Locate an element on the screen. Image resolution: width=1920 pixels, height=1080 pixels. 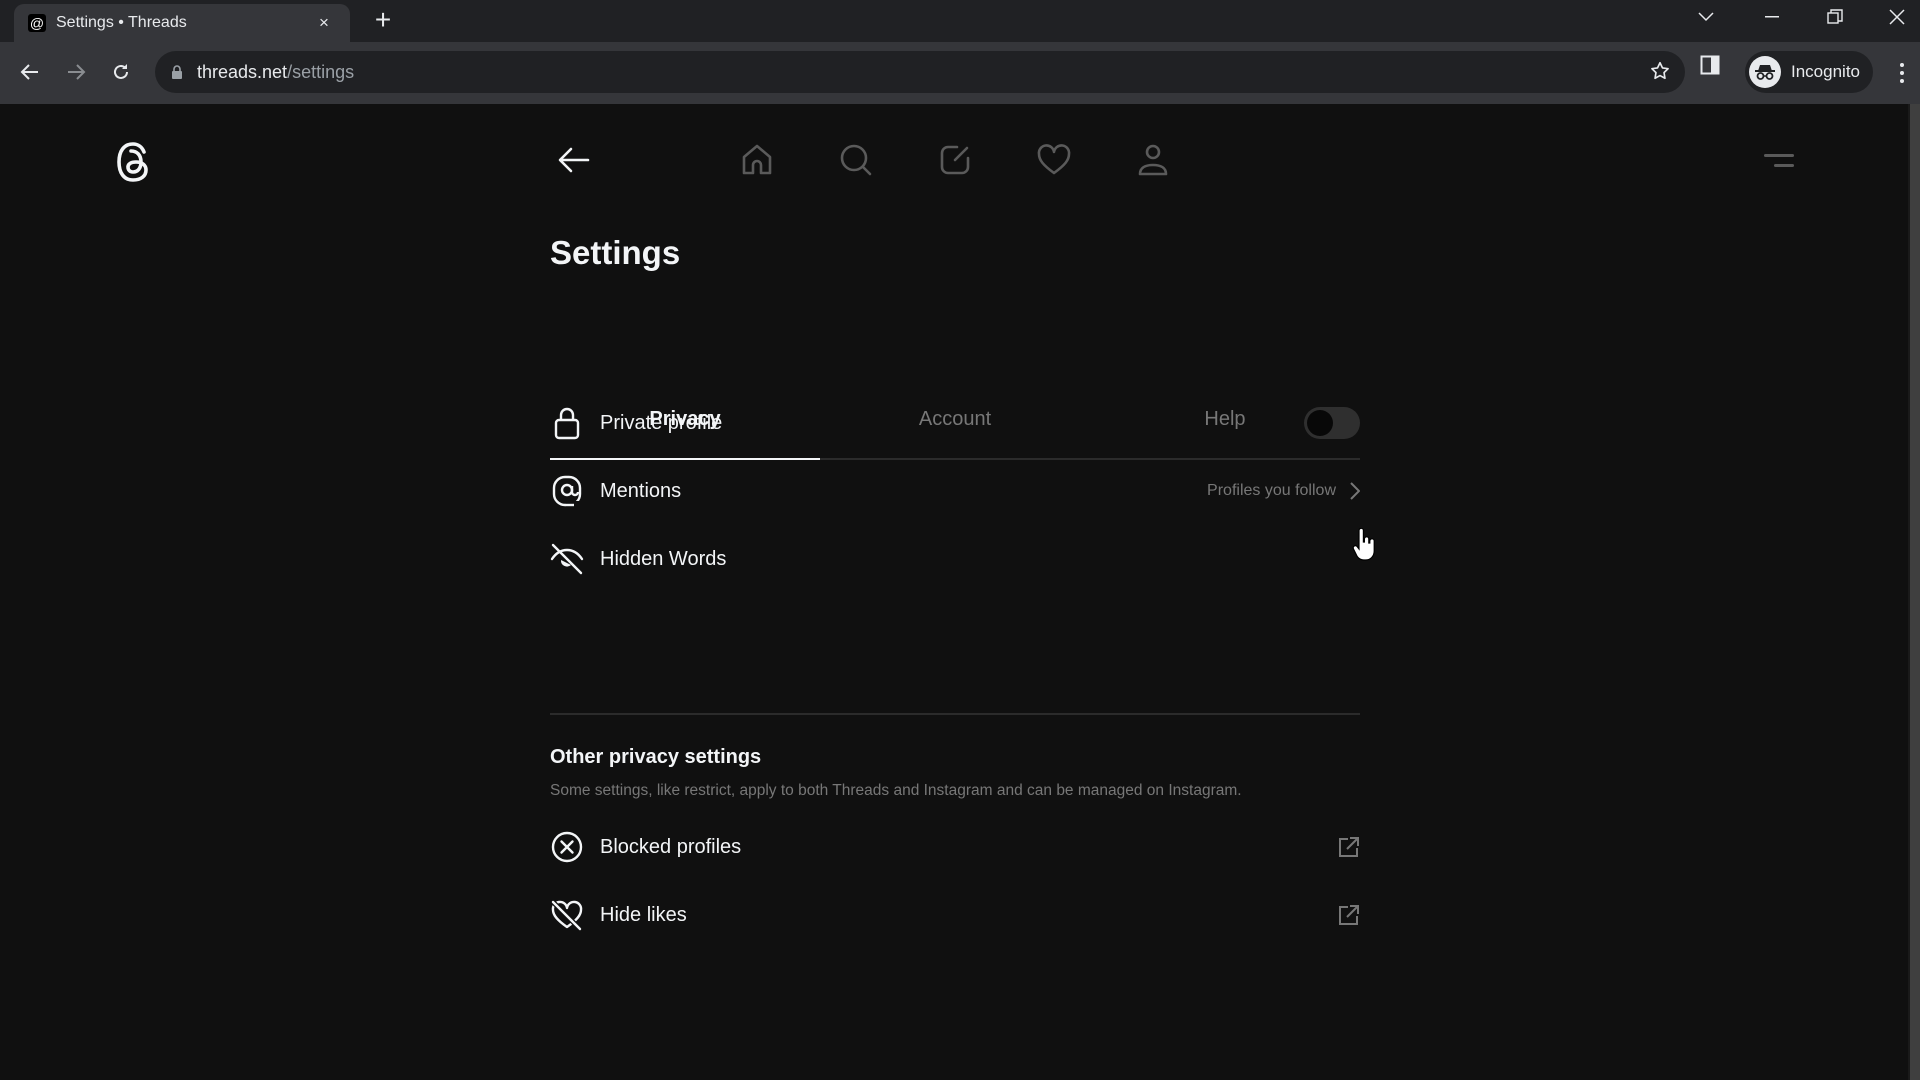
toggle-knob is located at coordinates (1320, 423).